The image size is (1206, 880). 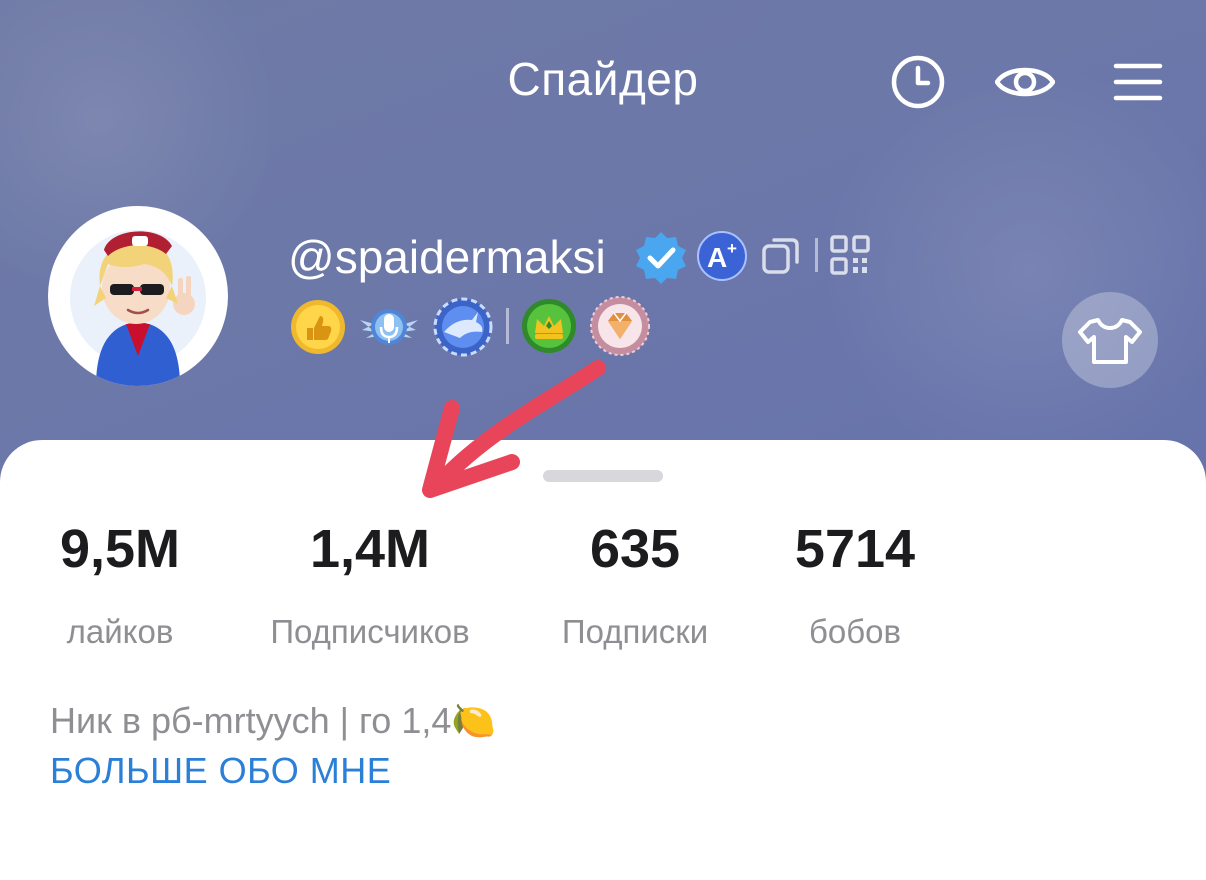 I want to click on username: @spaidermaksi, so click(x=447, y=257).